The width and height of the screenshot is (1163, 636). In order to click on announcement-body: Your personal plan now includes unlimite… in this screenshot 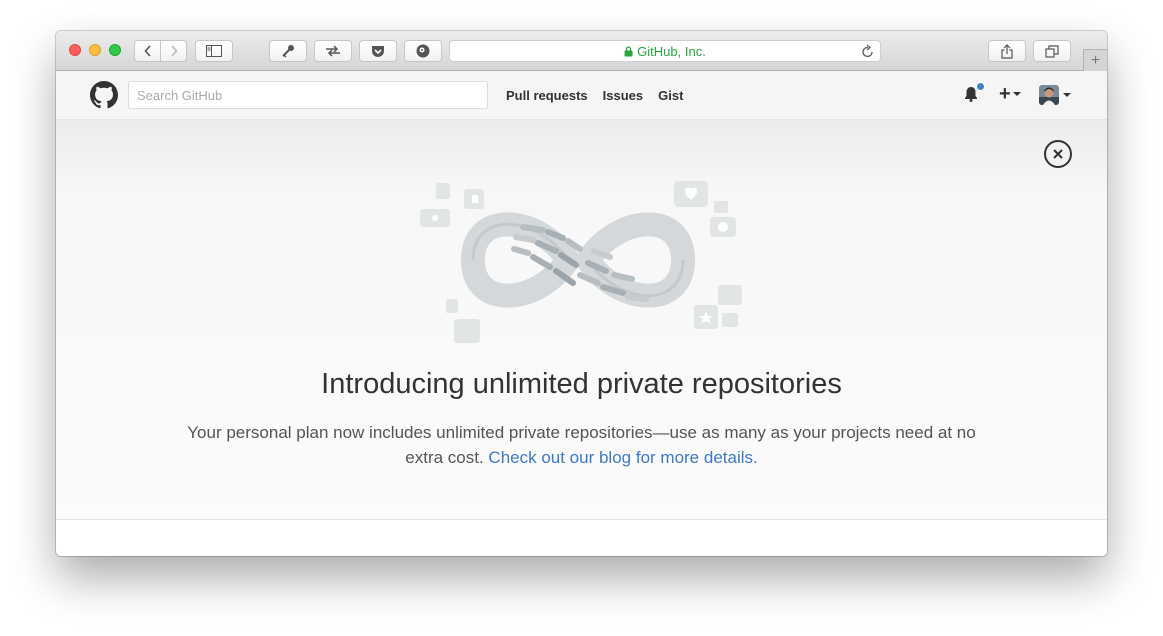, I will do `click(581, 445)`.